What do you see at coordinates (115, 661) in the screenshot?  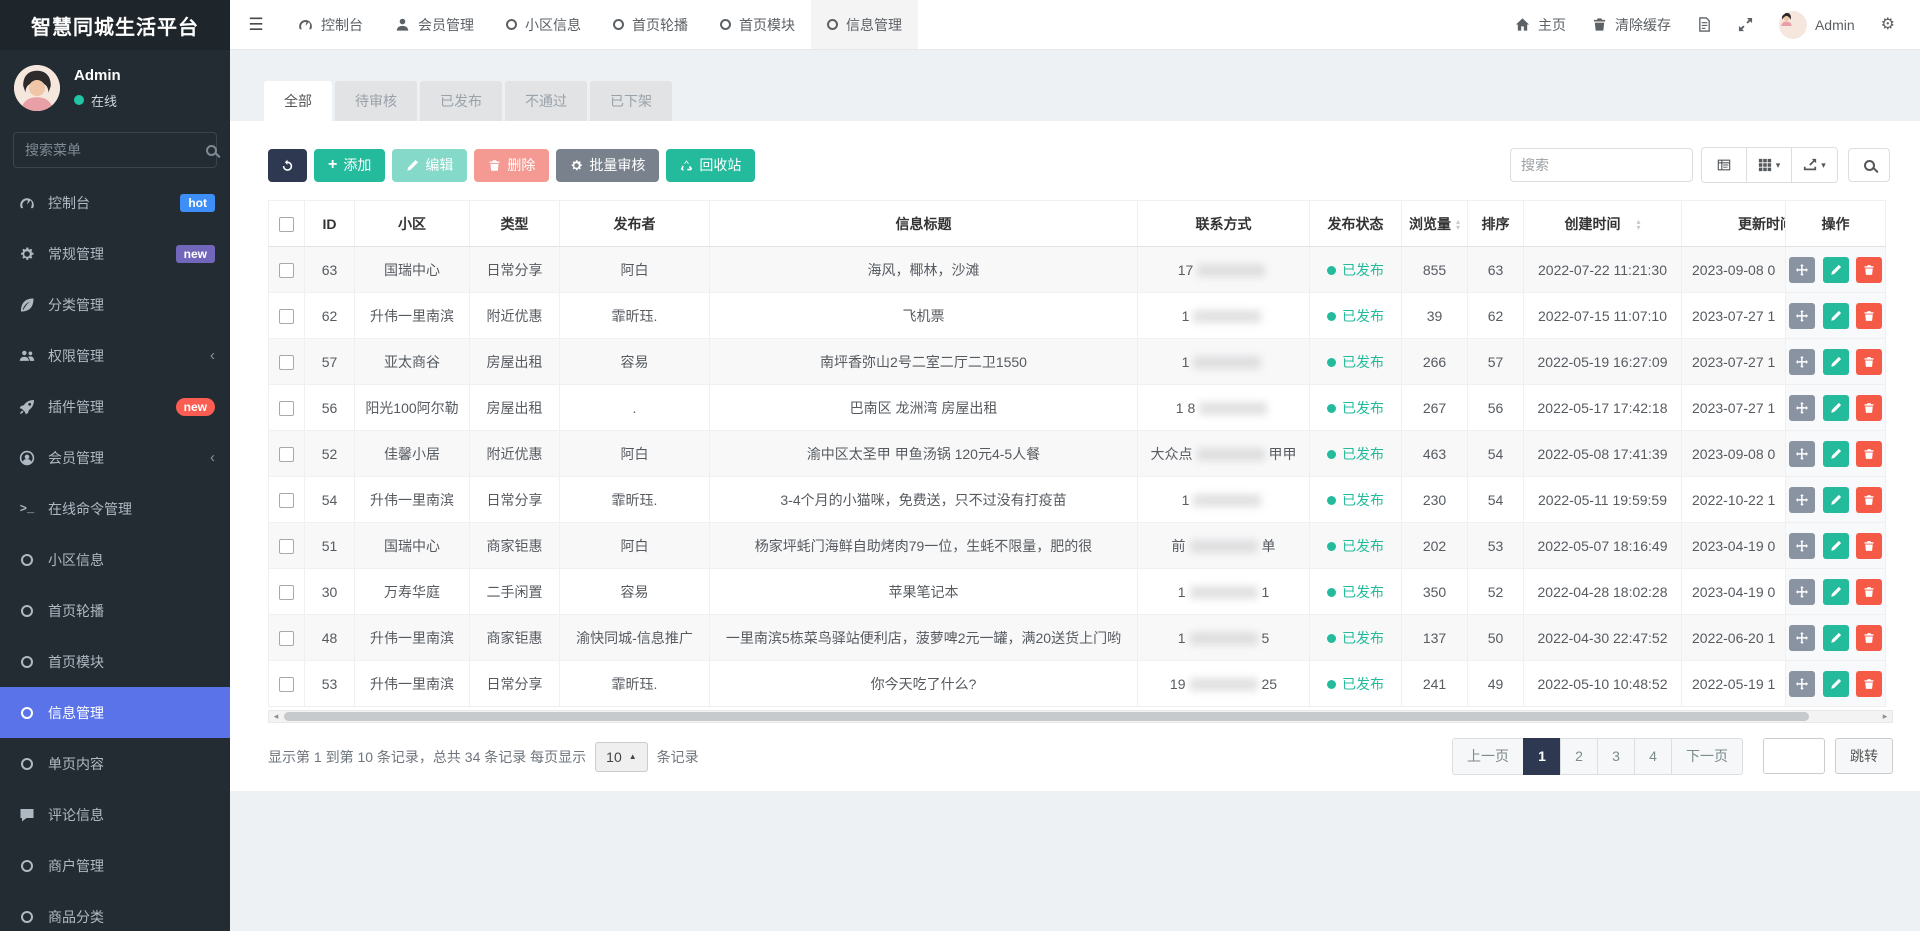 I see `sidebar-item-home-modules: 首页模块` at bounding box center [115, 661].